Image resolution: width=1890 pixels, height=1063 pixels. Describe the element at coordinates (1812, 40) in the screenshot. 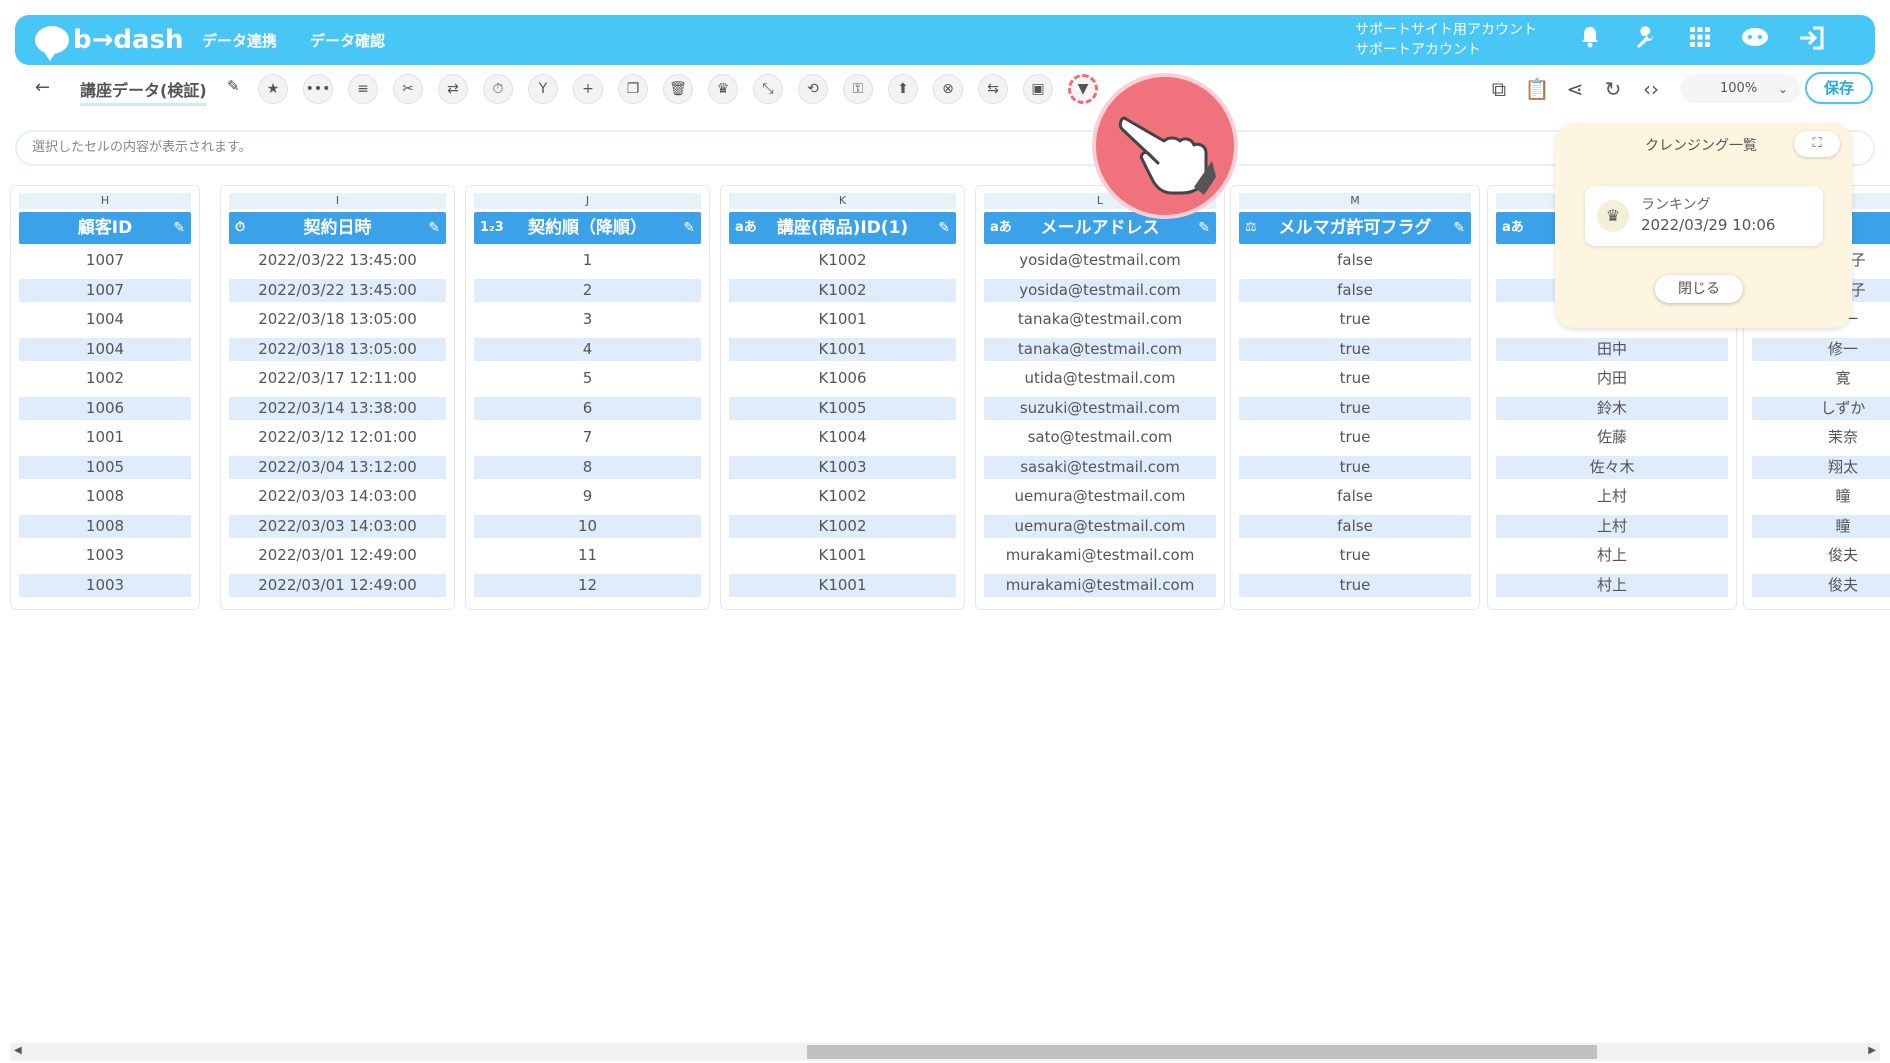

I see `logout-icon` at that location.